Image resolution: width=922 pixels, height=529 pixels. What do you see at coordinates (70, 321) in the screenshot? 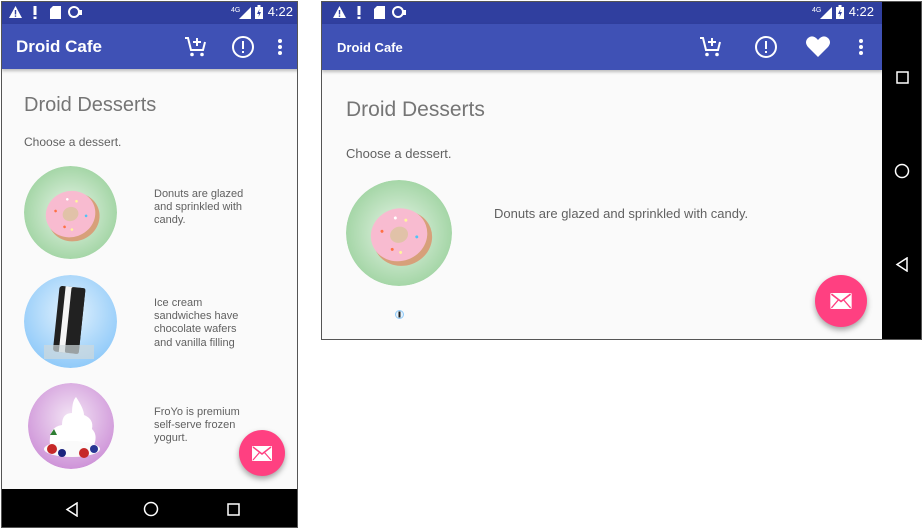
I see `ice-cream-sandwich-image` at bounding box center [70, 321].